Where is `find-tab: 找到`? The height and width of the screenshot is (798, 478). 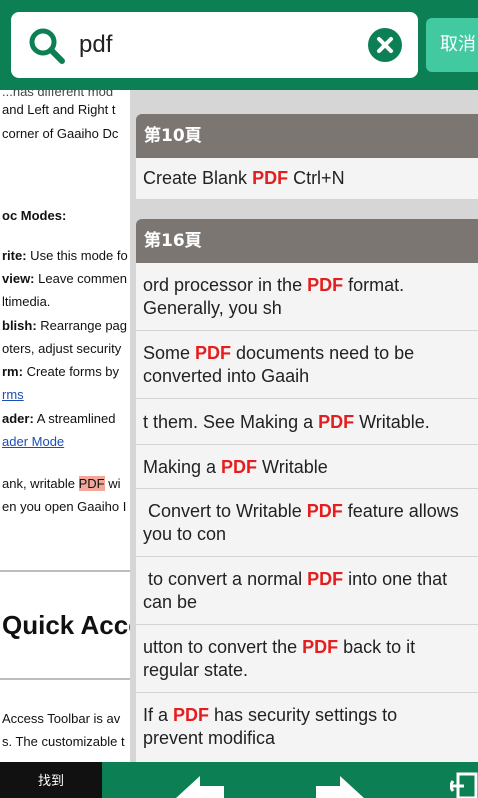 find-tab: 找到 is located at coordinates (51, 780).